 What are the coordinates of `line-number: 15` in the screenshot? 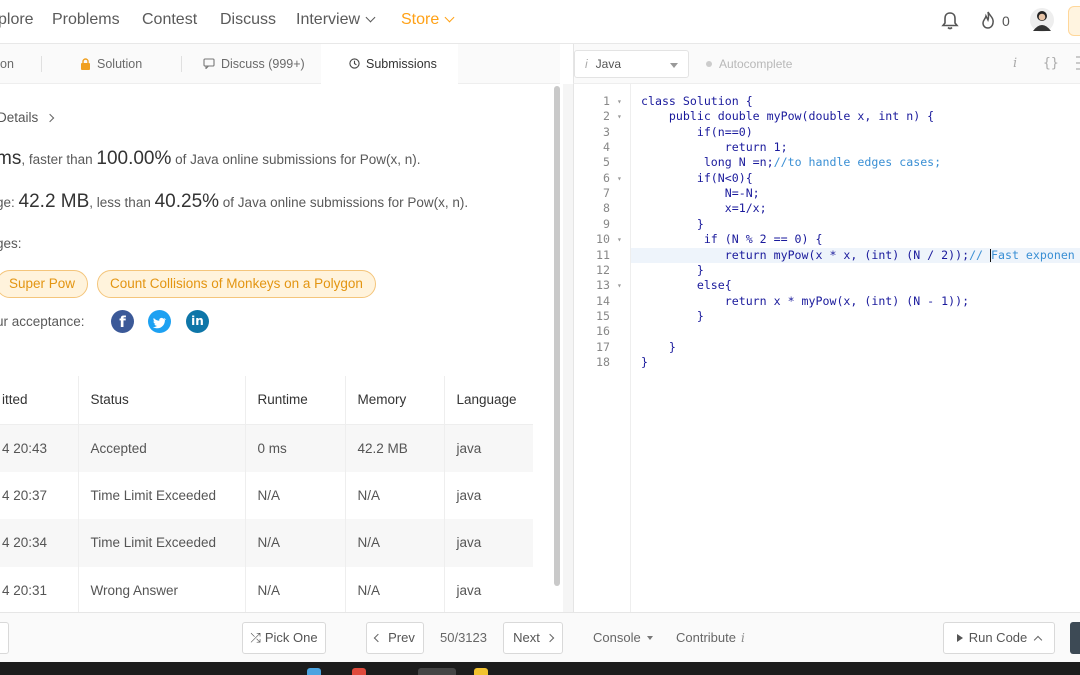 It's located at (603, 315).